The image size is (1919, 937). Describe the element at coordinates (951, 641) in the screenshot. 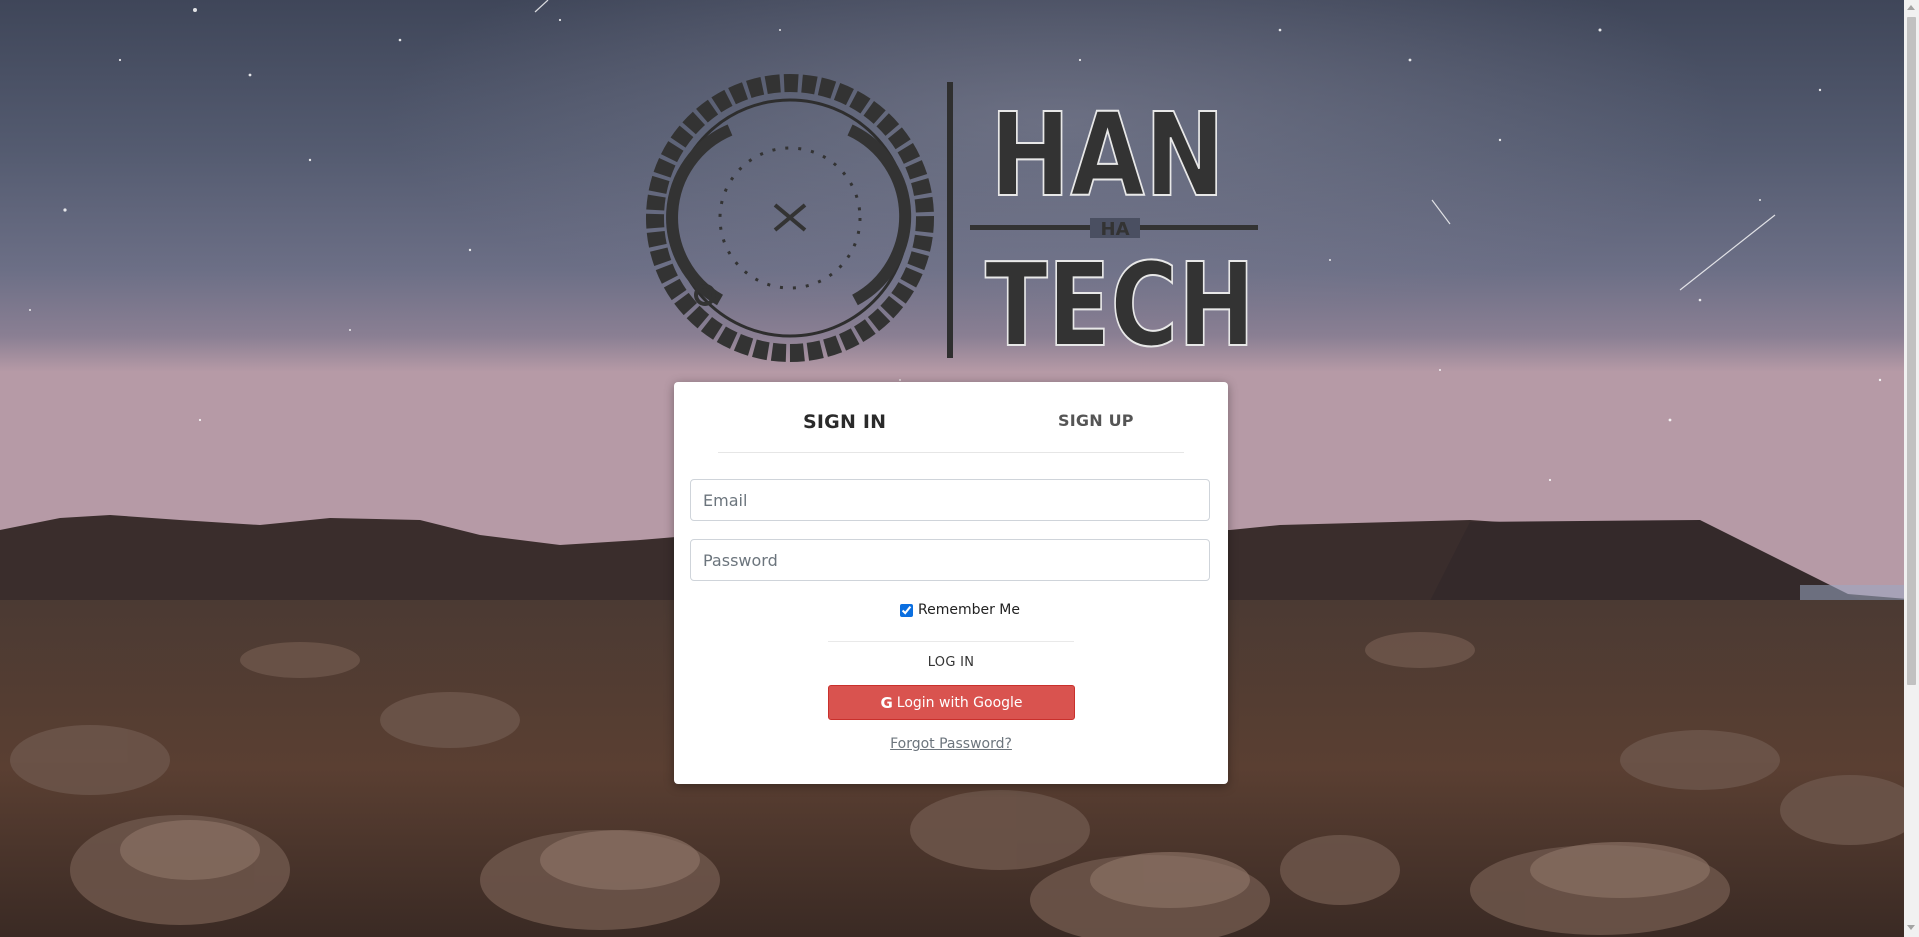

I see `divider` at that location.